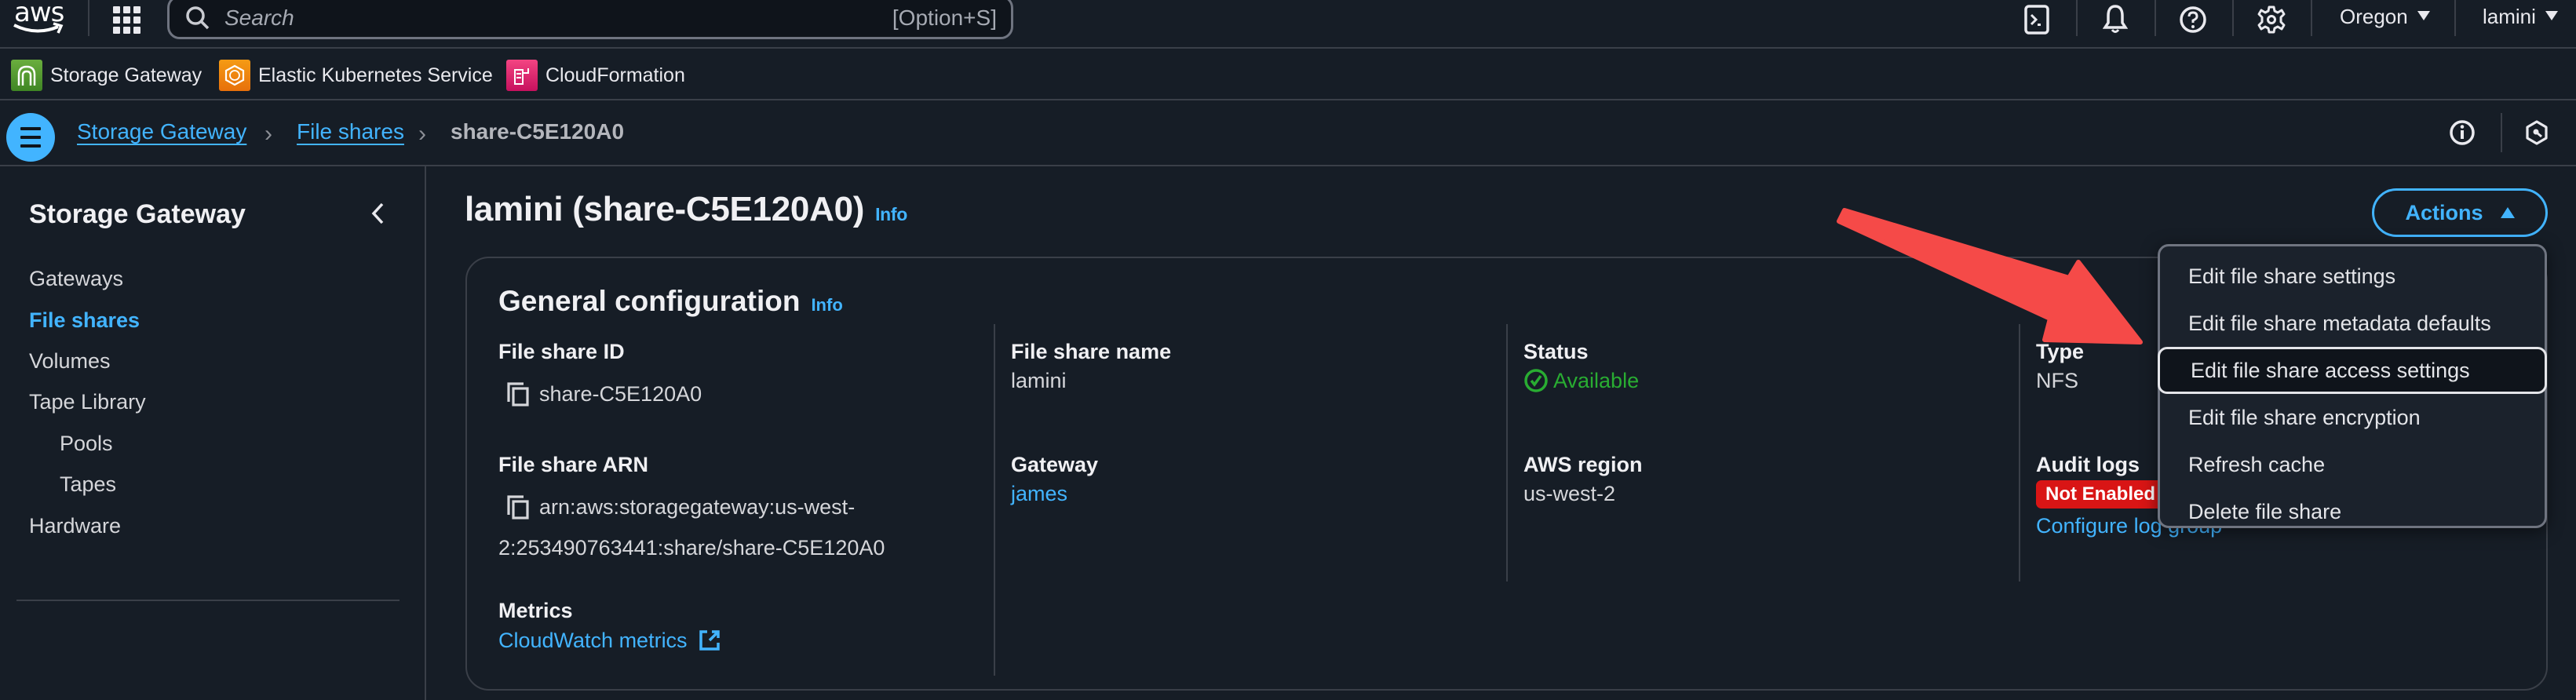 The width and height of the screenshot is (2576, 700). I want to click on actions-label: Actions, so click(2444, 212).